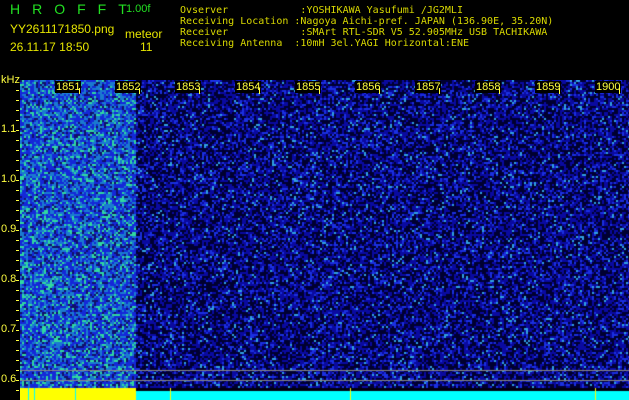 This screenshot has width=629, height=400. I want to click on freq-label: 1.0, so click(9, 179).